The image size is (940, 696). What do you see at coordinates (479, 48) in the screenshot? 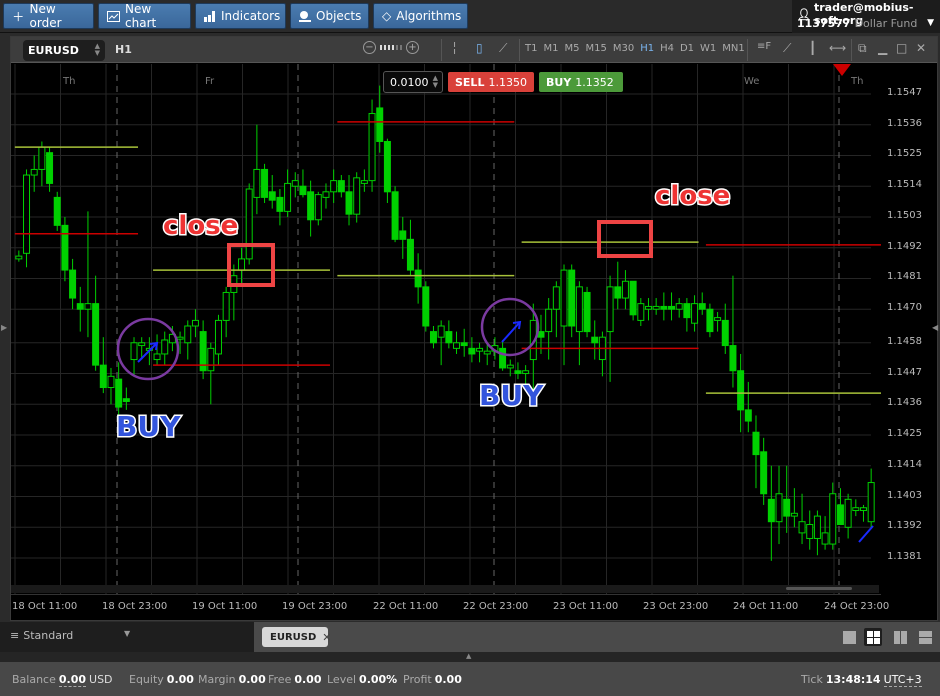
I see `candlestick-type-icon: ▯` at bounding box center [479, 48].